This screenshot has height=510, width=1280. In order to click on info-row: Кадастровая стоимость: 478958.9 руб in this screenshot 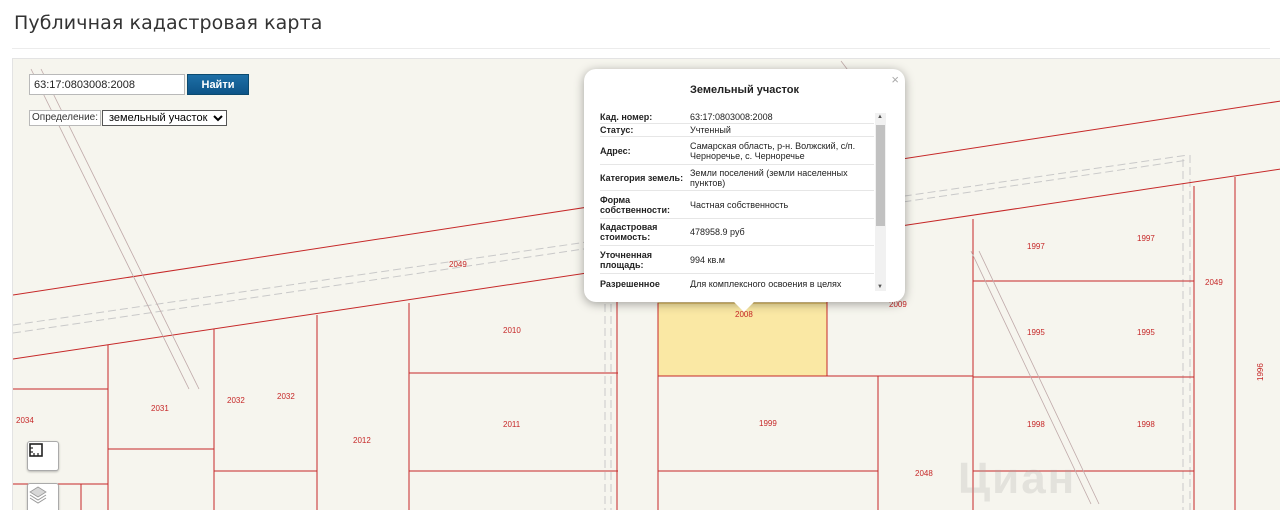, I will do `click(737, 232)`.